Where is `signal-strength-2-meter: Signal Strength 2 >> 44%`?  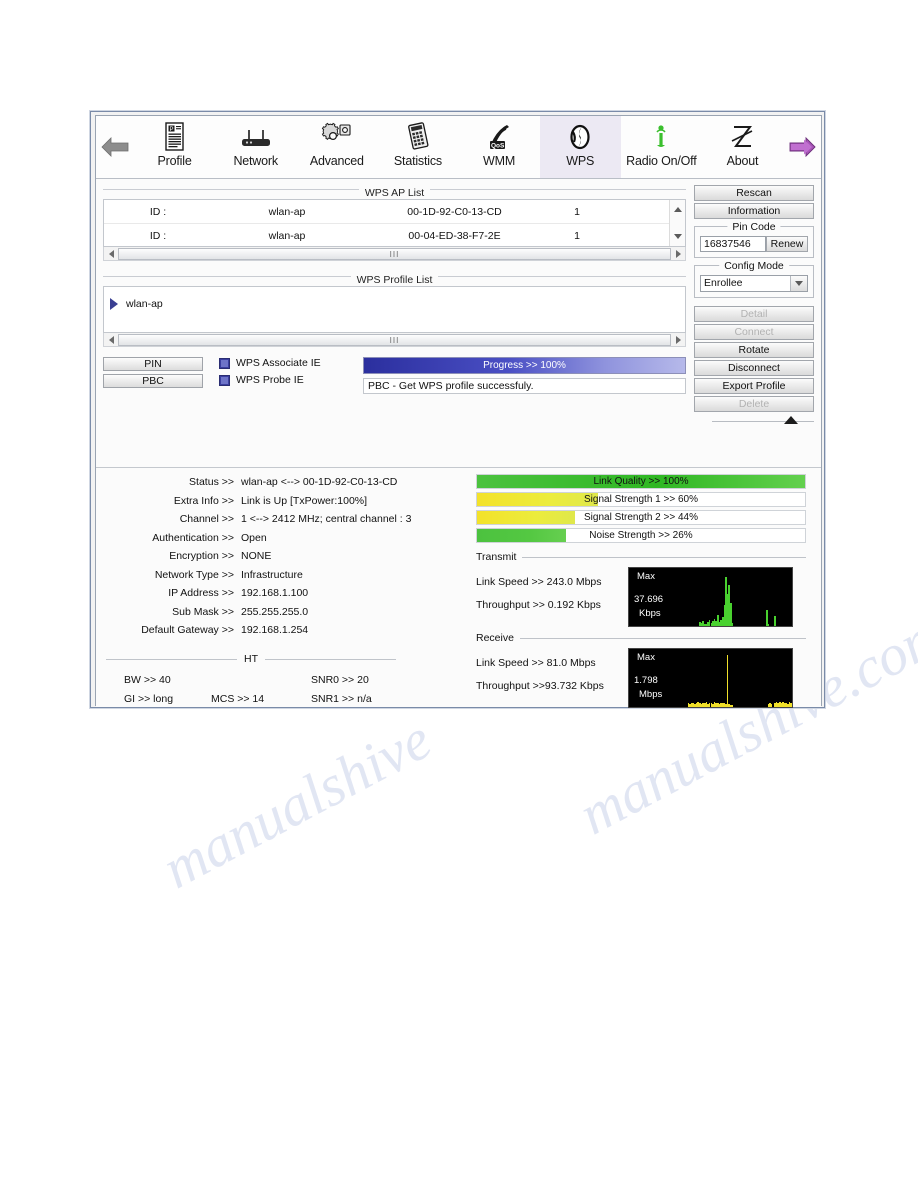
signal-strength-2-meter: Signal Strength 2 >> 44% is located at coordinates (641, 517).